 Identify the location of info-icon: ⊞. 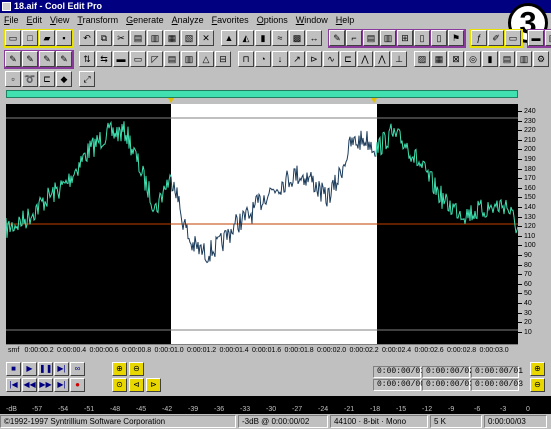
(405, 38).